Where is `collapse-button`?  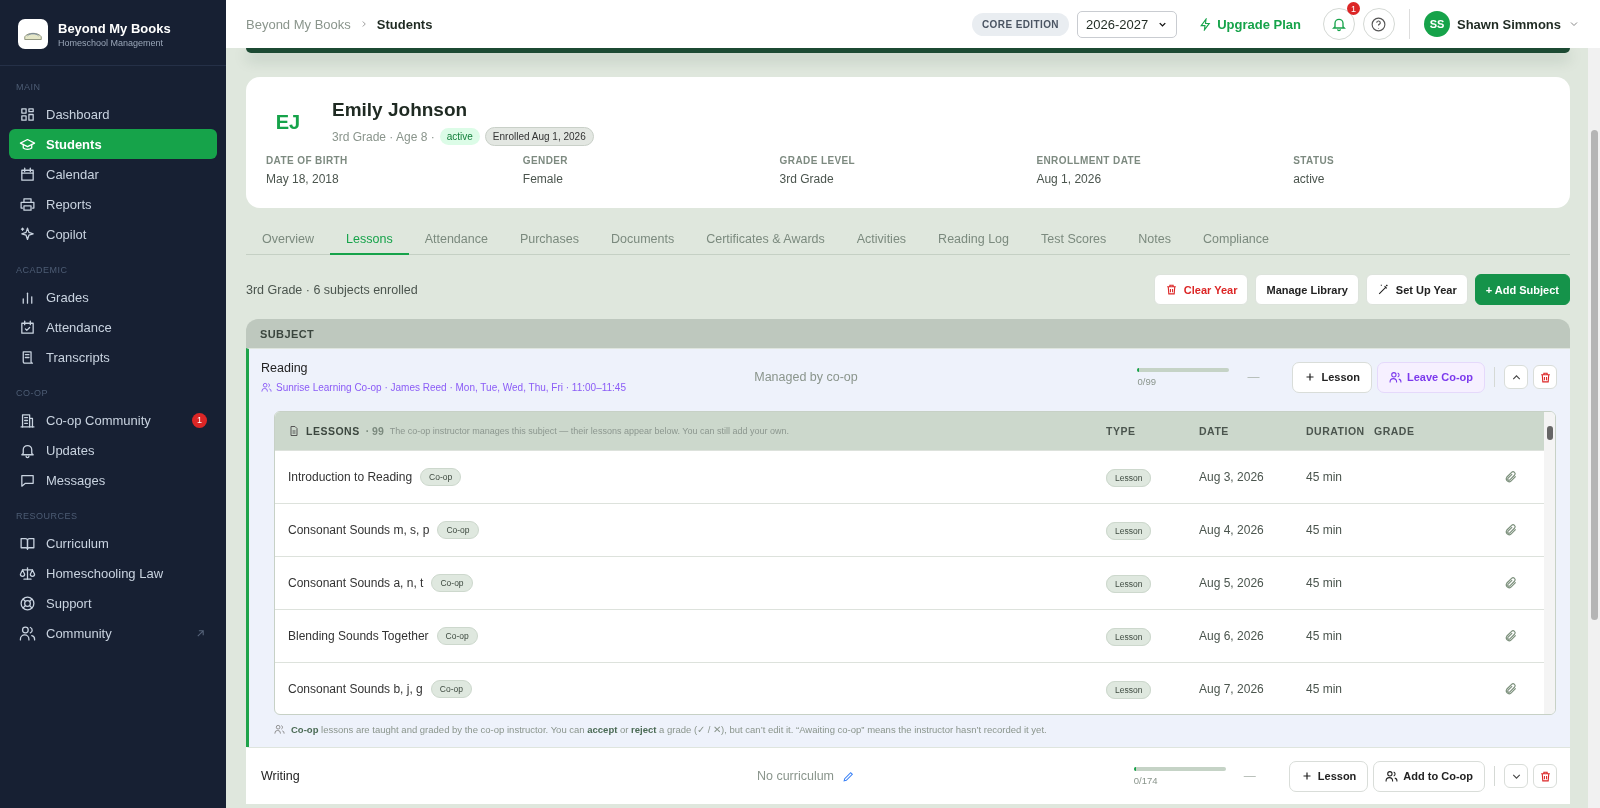 collapse-button is located at coordinates (1516, 377).